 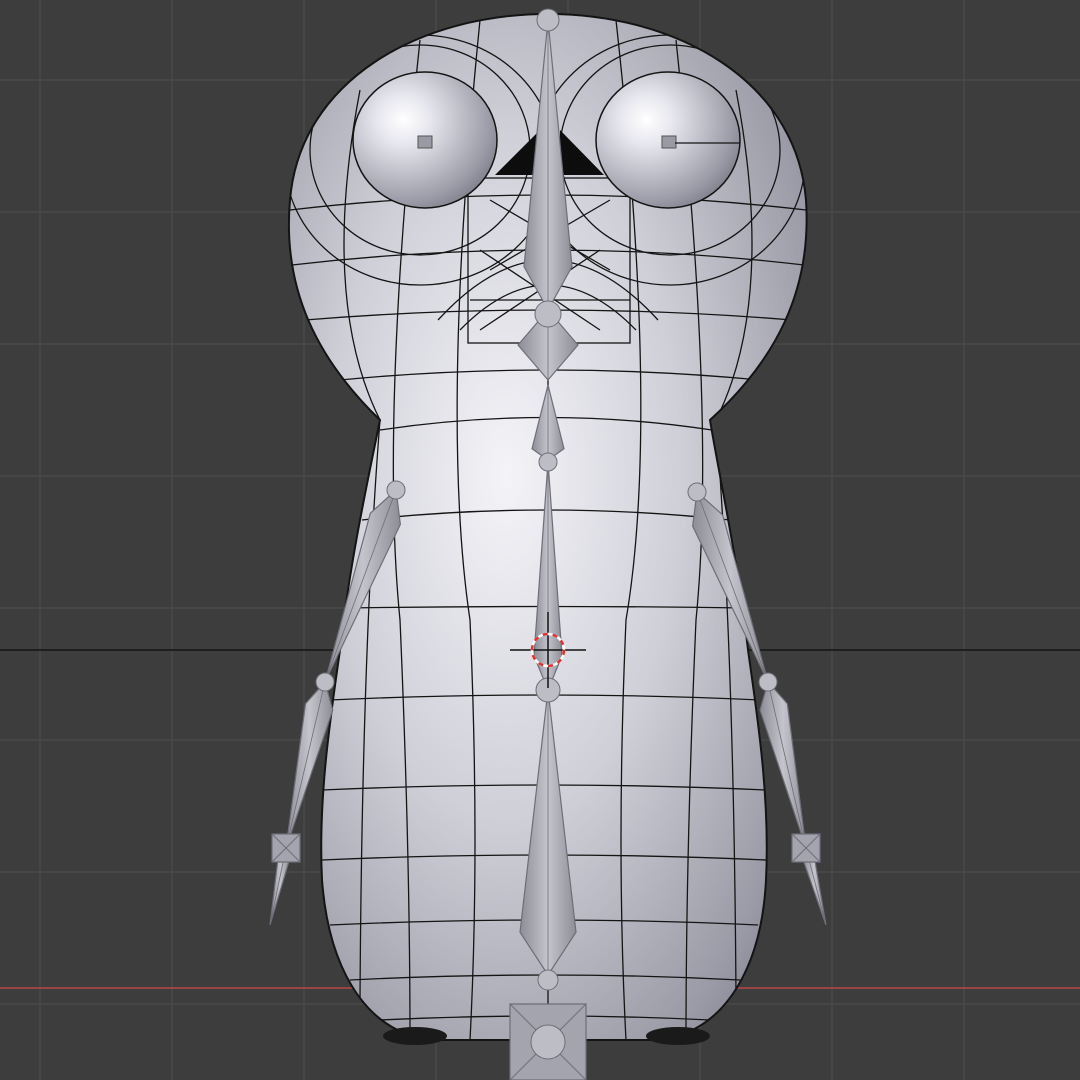 I want to click on joint-chest, so click(x=548, y=462).